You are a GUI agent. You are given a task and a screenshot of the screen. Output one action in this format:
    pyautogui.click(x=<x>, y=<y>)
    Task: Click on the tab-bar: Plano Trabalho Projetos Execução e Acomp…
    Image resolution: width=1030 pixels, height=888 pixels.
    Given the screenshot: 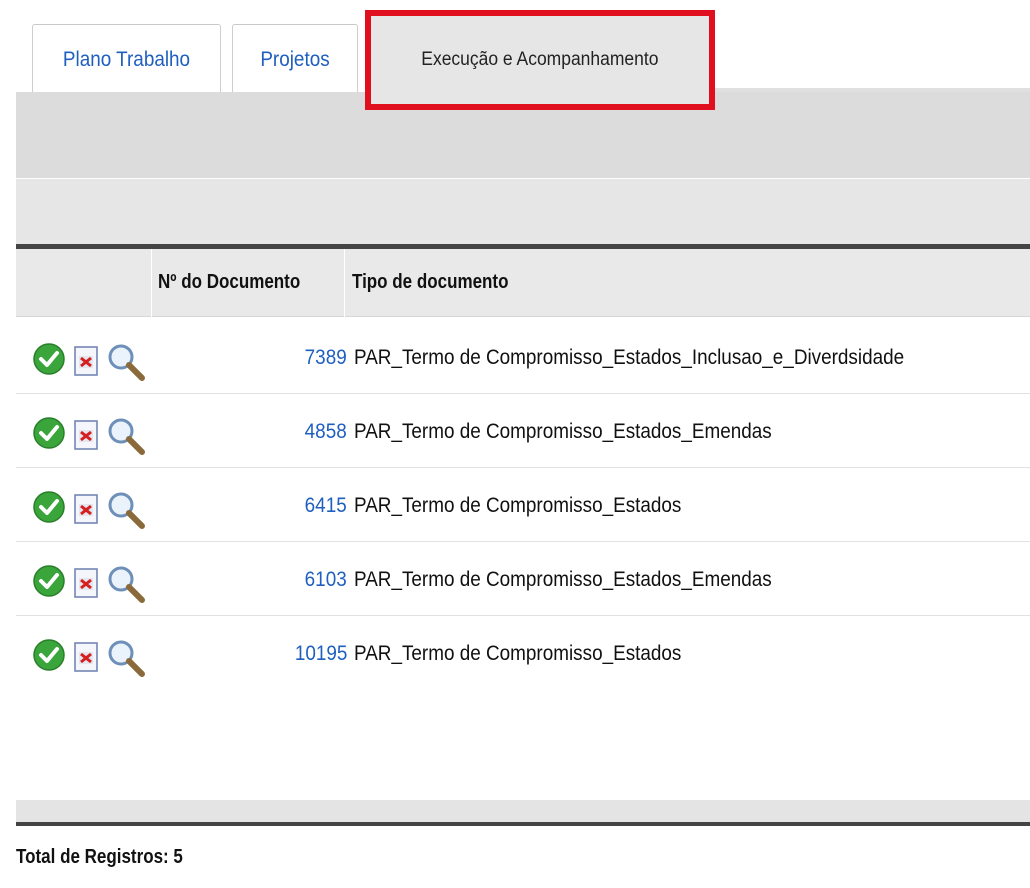 What is the action you would take?
    pyautogui.click(x=515, y=55)
    